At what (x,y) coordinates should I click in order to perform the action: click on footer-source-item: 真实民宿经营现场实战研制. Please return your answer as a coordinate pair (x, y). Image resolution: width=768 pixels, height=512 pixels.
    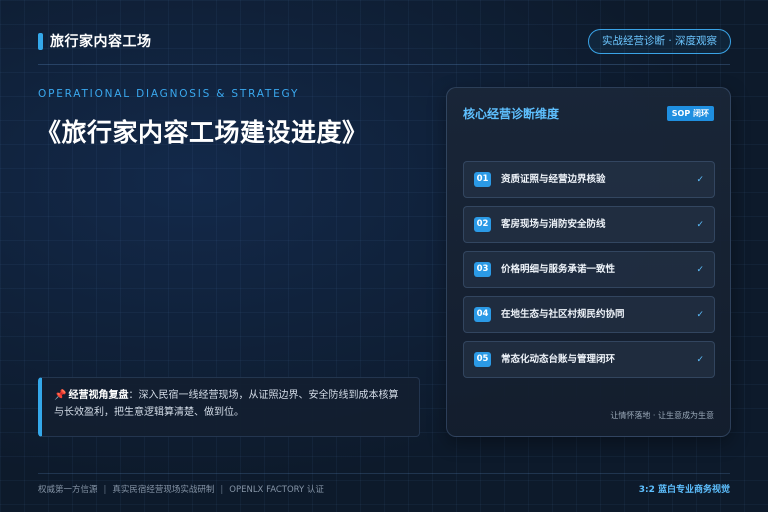
    Looking at the image, I should click on (163, 490).